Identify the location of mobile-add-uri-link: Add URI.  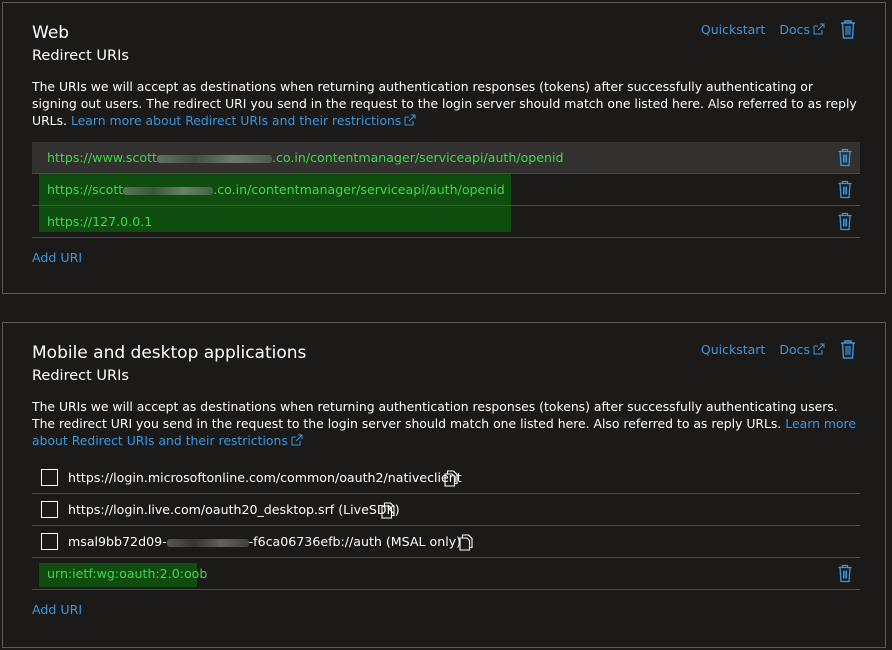
(57, 609).